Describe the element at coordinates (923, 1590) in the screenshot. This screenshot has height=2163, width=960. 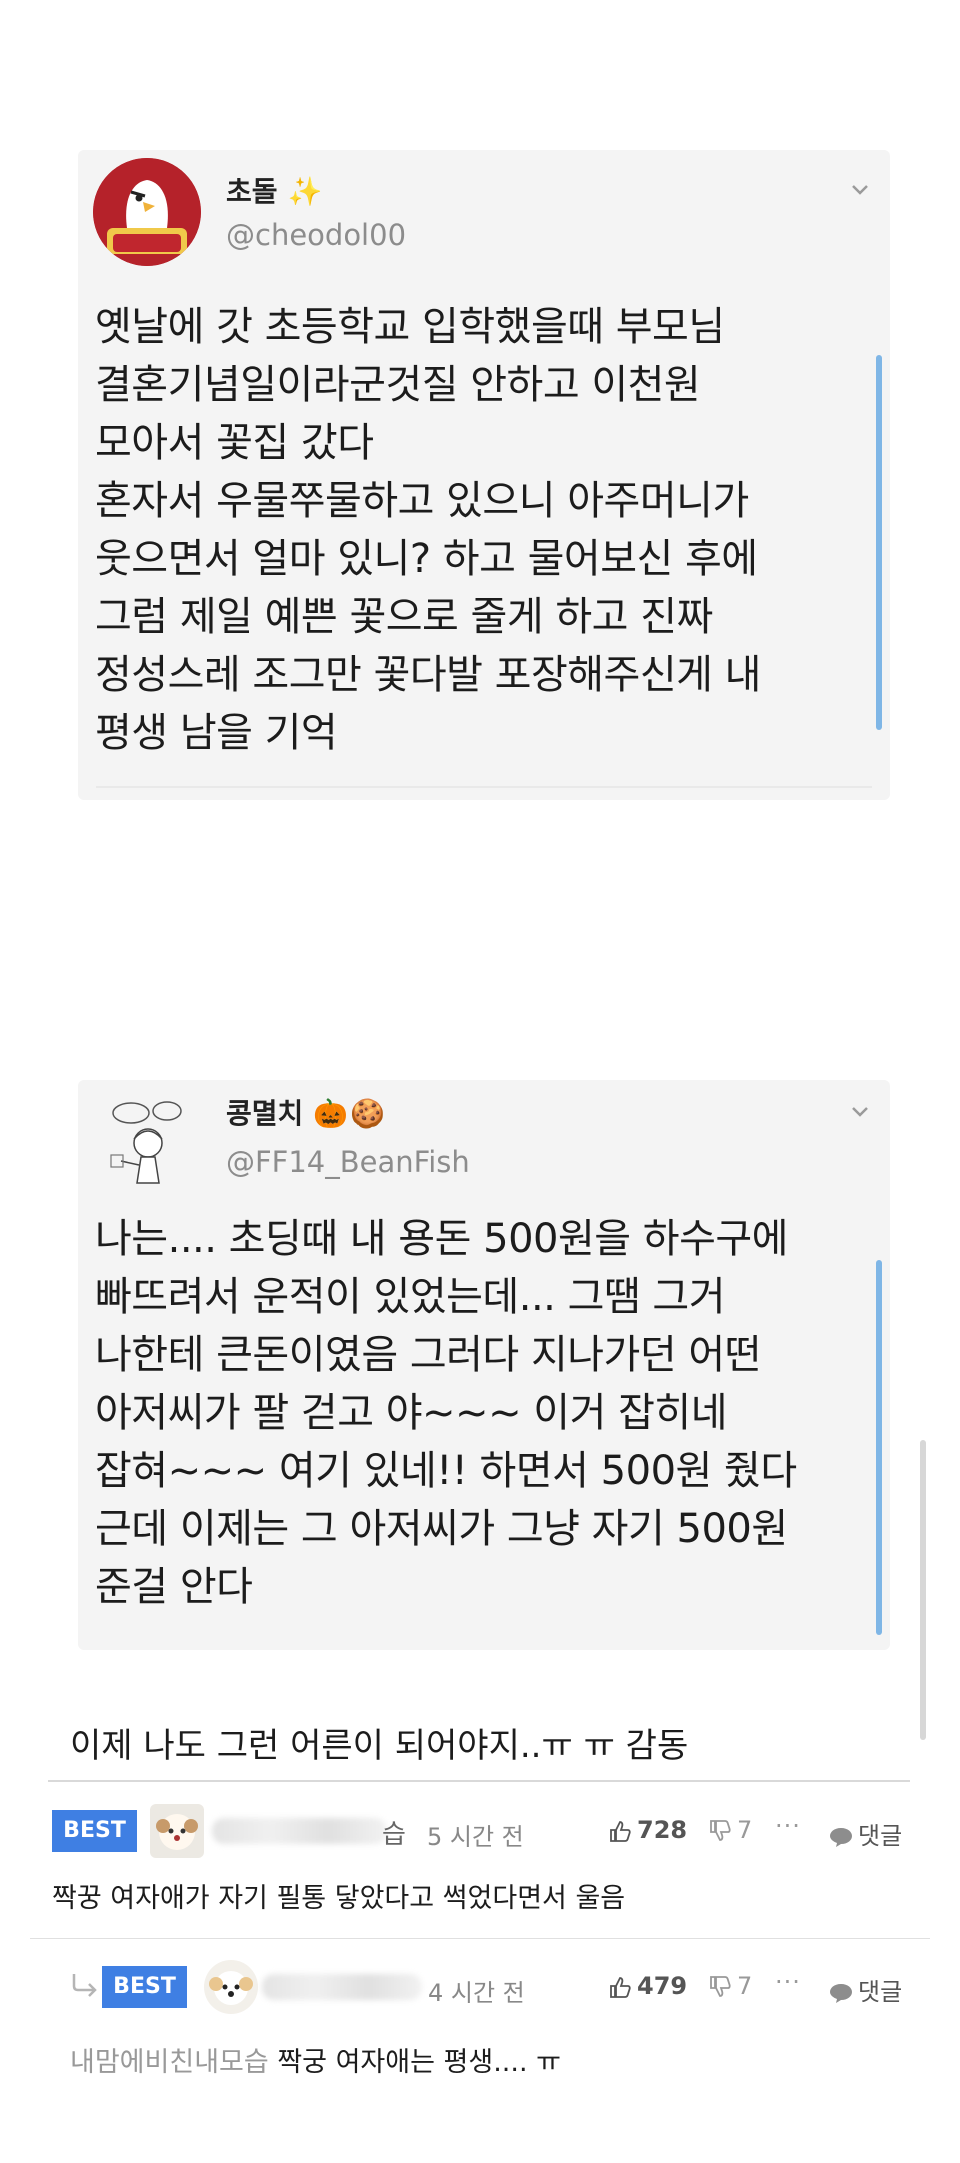
I see `page-scrollbar` at that location.